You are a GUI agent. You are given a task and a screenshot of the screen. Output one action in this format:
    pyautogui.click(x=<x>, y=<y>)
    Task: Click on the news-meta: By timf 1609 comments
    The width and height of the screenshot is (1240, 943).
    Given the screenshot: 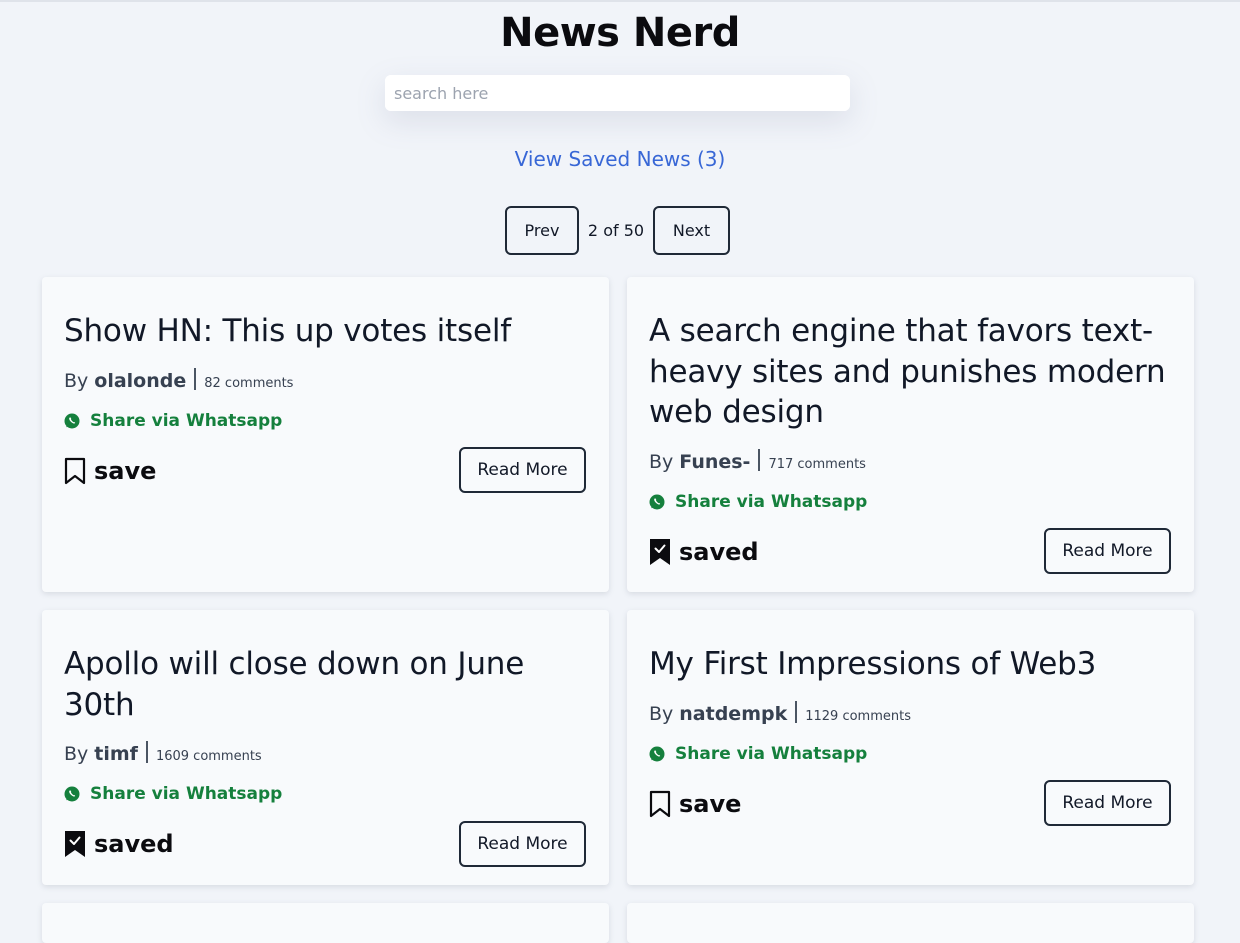 What is the action you would take?
    pyautogui.click(x=163, y=751)
    